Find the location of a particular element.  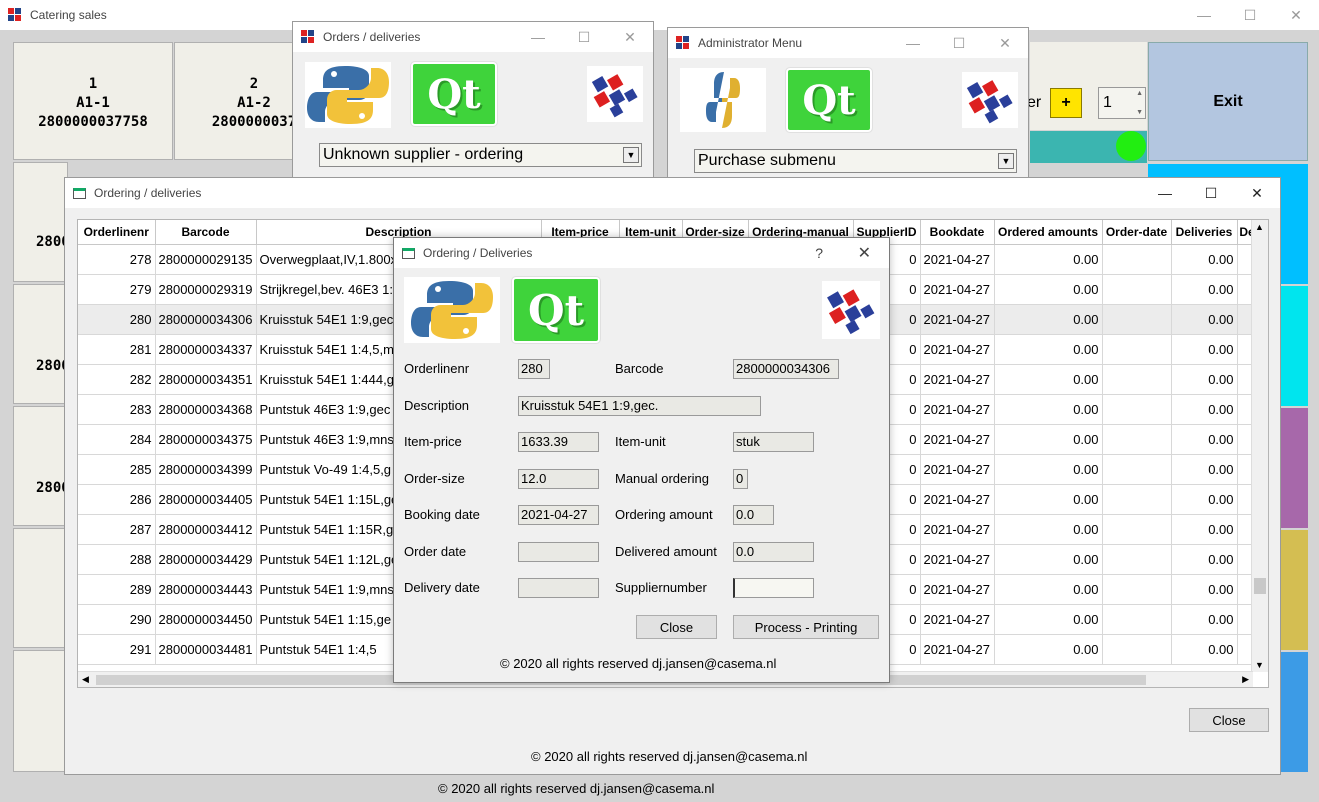

ordering-close-button: Close is located at coordinates (1229, 720).